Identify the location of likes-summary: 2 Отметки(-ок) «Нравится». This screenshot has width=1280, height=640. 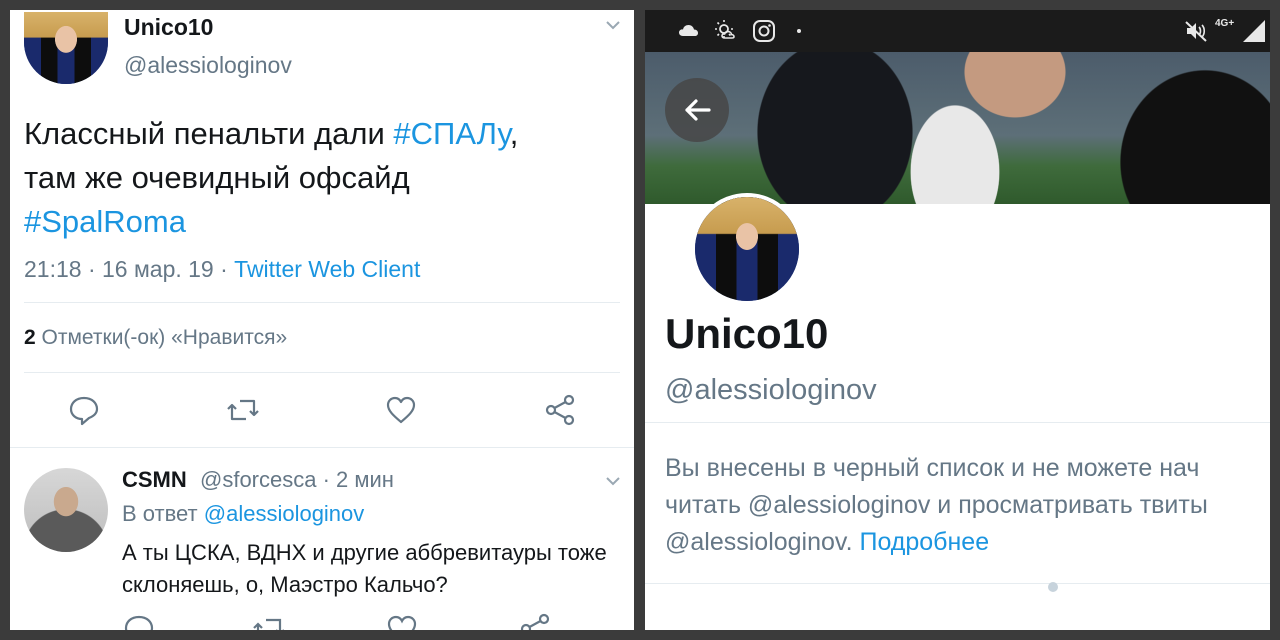
(155, 338).